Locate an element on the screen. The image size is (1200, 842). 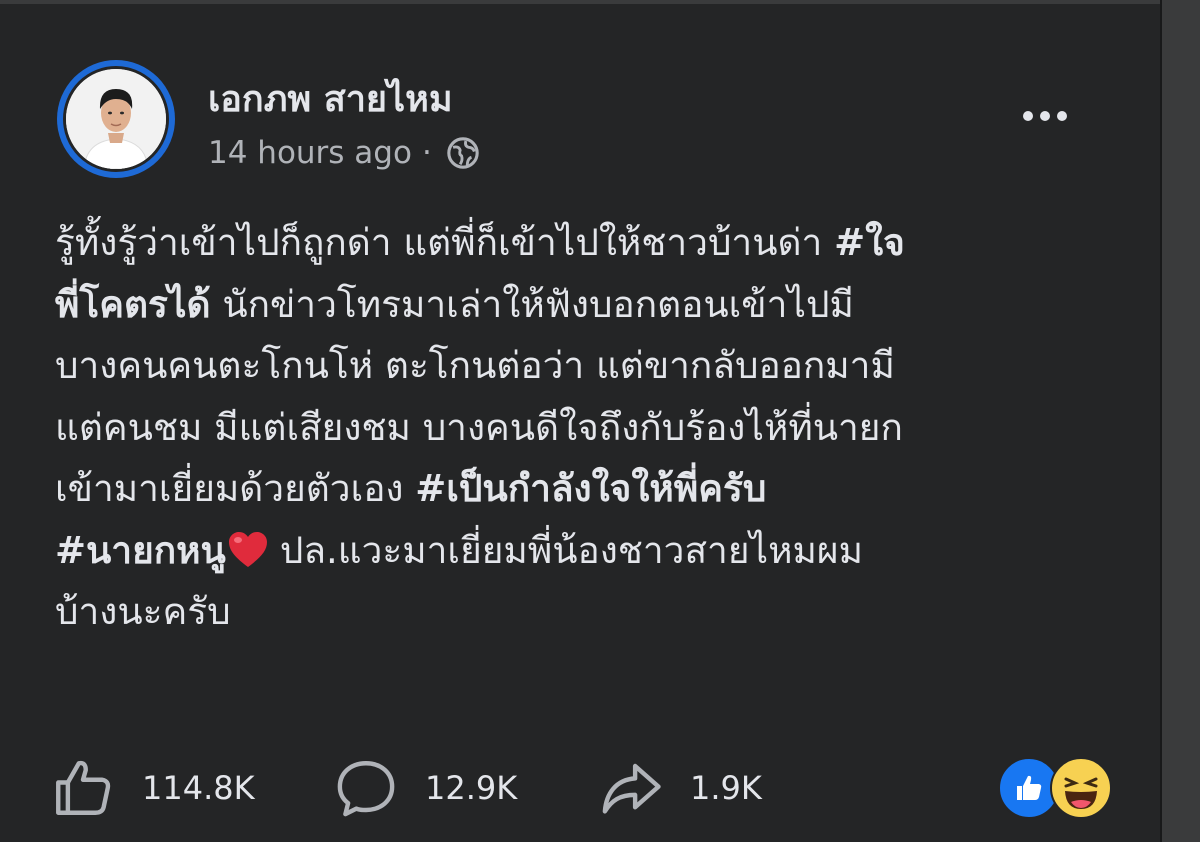
avatar-photo is located at coordinates (116, 119).